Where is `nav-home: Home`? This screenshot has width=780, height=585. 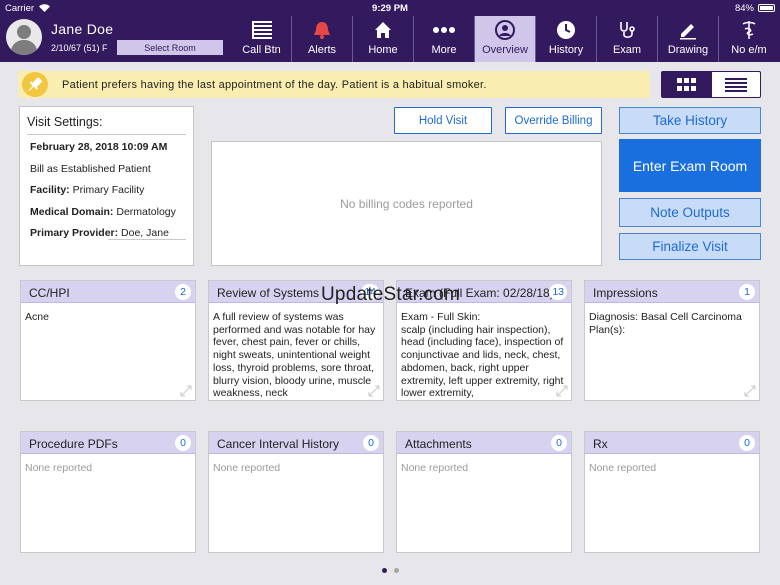
nav-home: Home is located at coordinates (382, 39).